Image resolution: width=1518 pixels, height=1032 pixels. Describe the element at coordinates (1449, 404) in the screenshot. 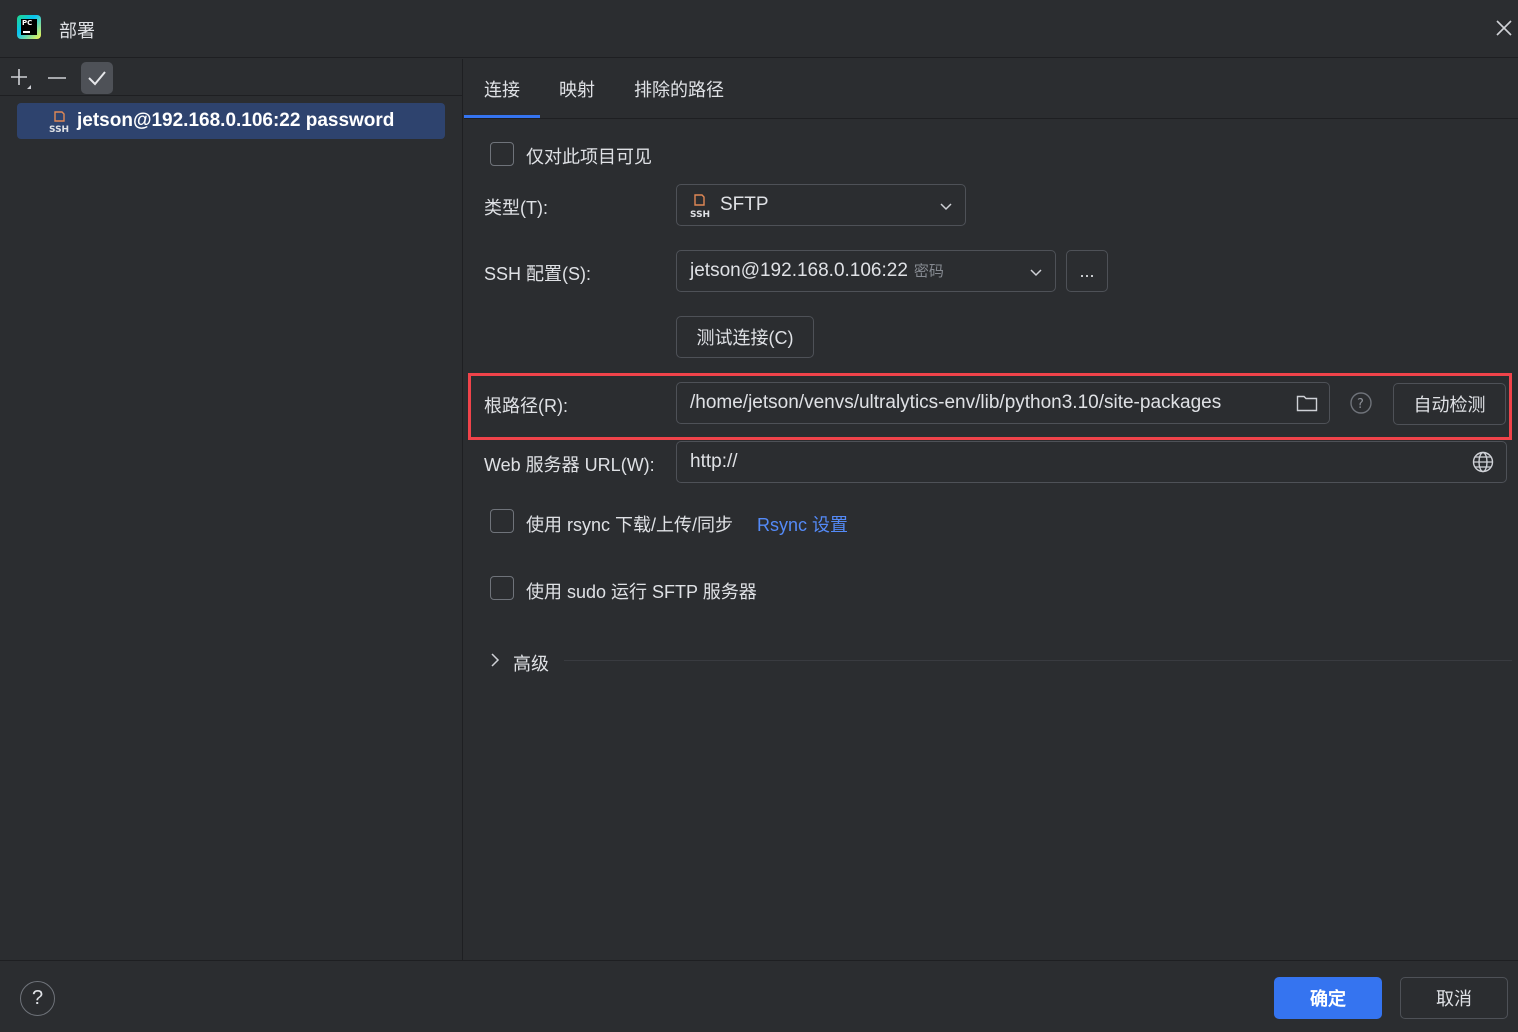

I see `autodetect-button: 自动检测` at that location.